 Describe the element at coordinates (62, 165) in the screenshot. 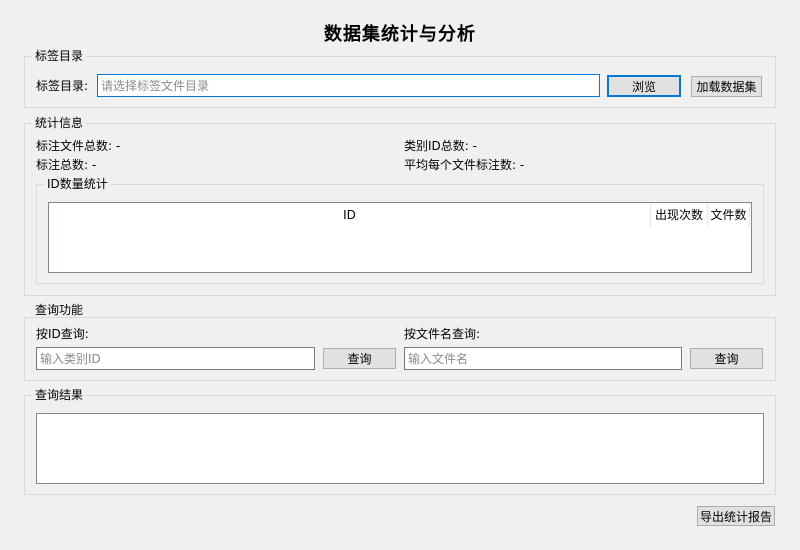

I see `total-annotations-label: 标注总数:` at that location.